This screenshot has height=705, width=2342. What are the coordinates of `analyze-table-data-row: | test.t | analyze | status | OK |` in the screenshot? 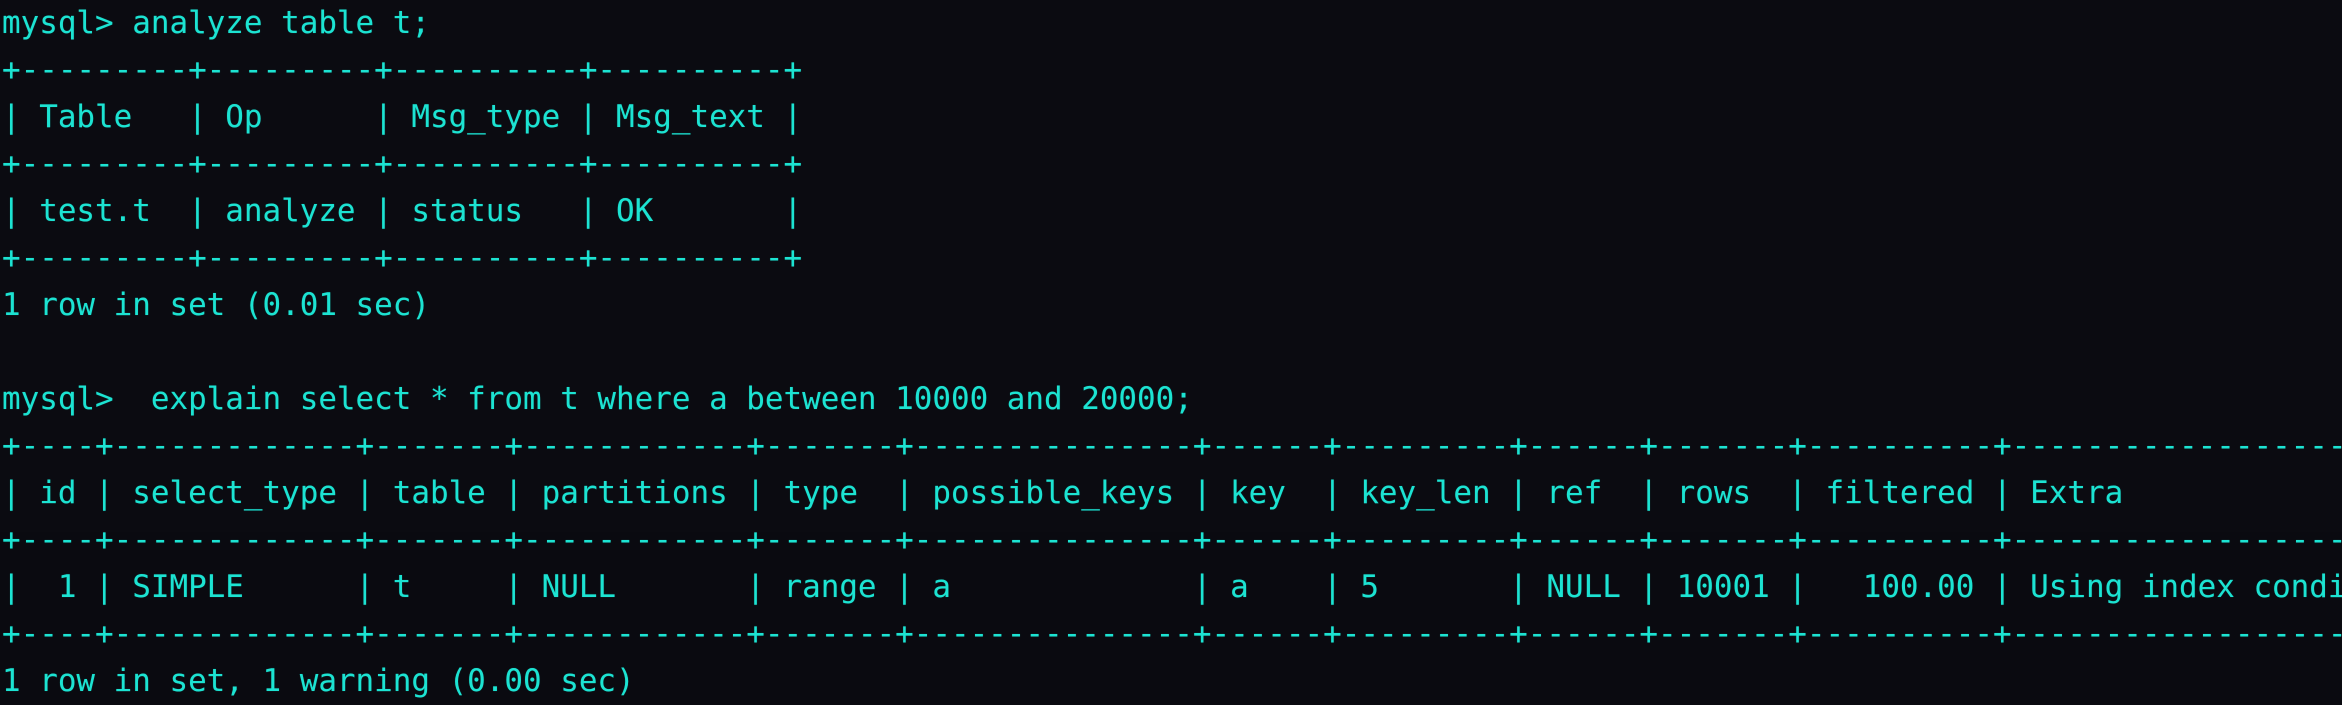 It's located at (402, 211).